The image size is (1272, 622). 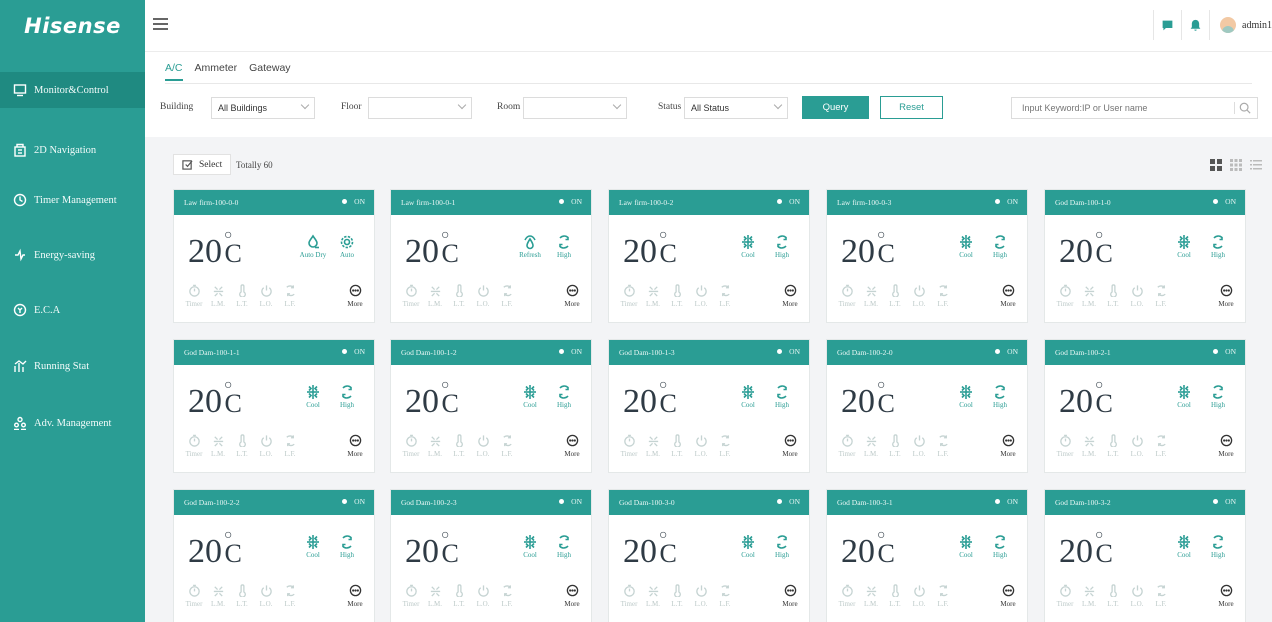 I want to click on query-button: Query, so click(x=835, y=107).